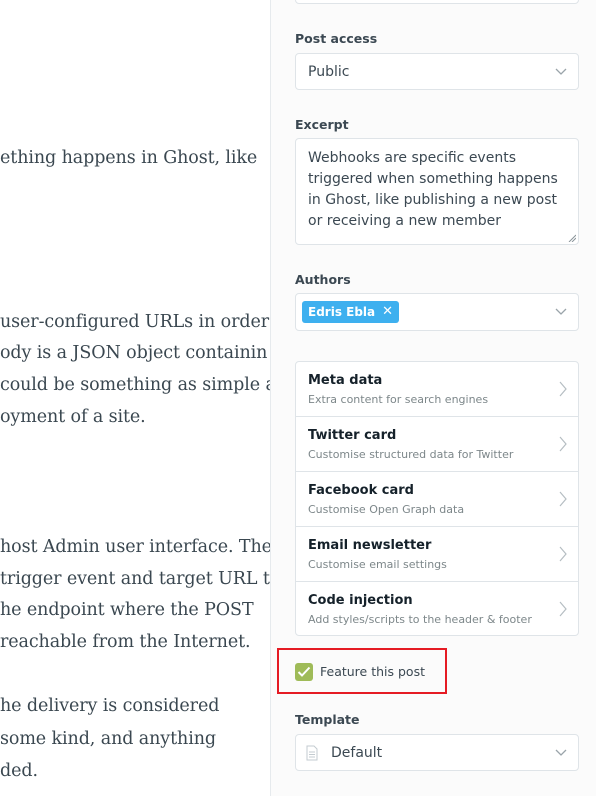  What do you see at coordinates (372, 671) in the screenshot?
I see `feature-post-label: Feature this post` at bounding box center [372, 671].